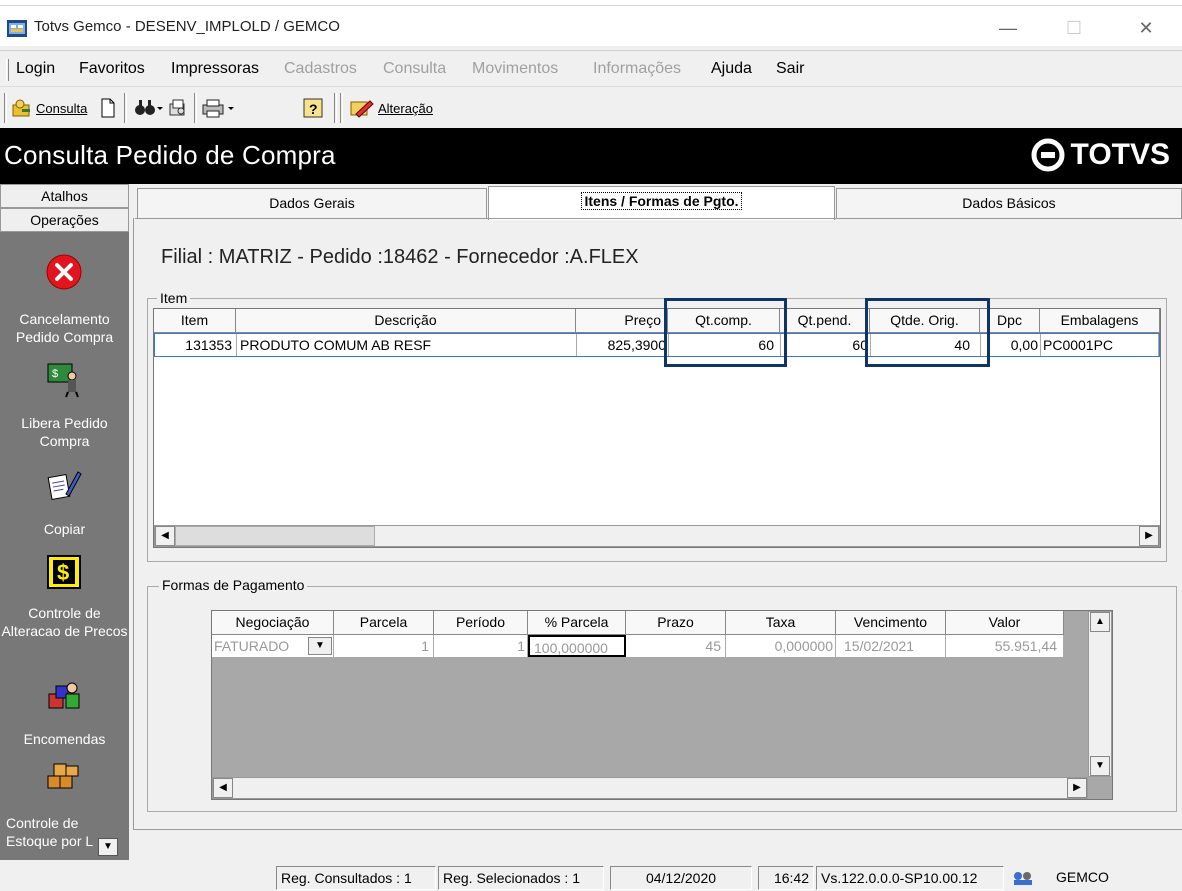 The image size is (1182, 891). I want to click on scroll-up-button: ▲, so click(1100, 622).